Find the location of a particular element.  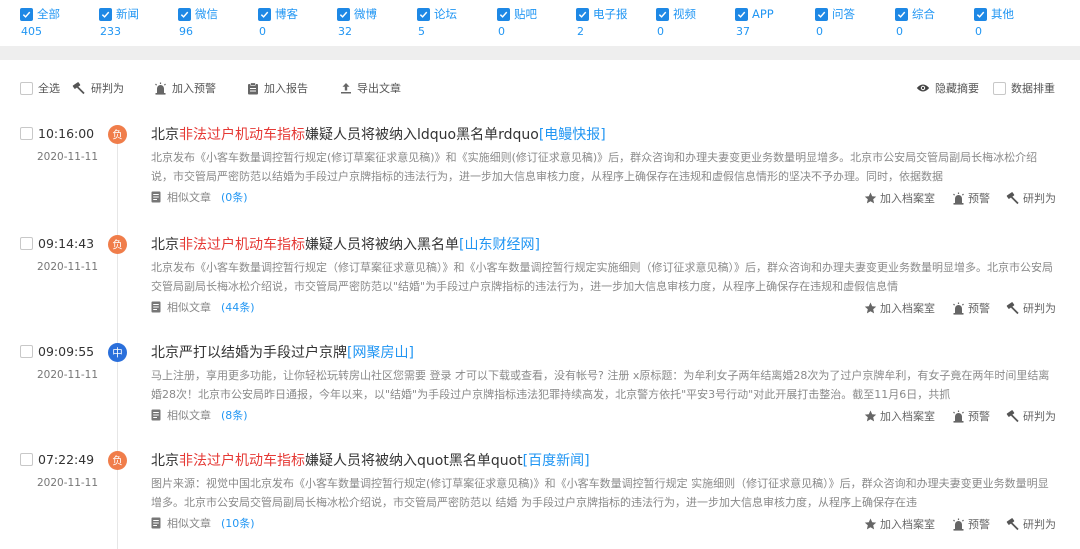

dedupe-checkbox: 数据排重 is located at coordinates (1024, 88).